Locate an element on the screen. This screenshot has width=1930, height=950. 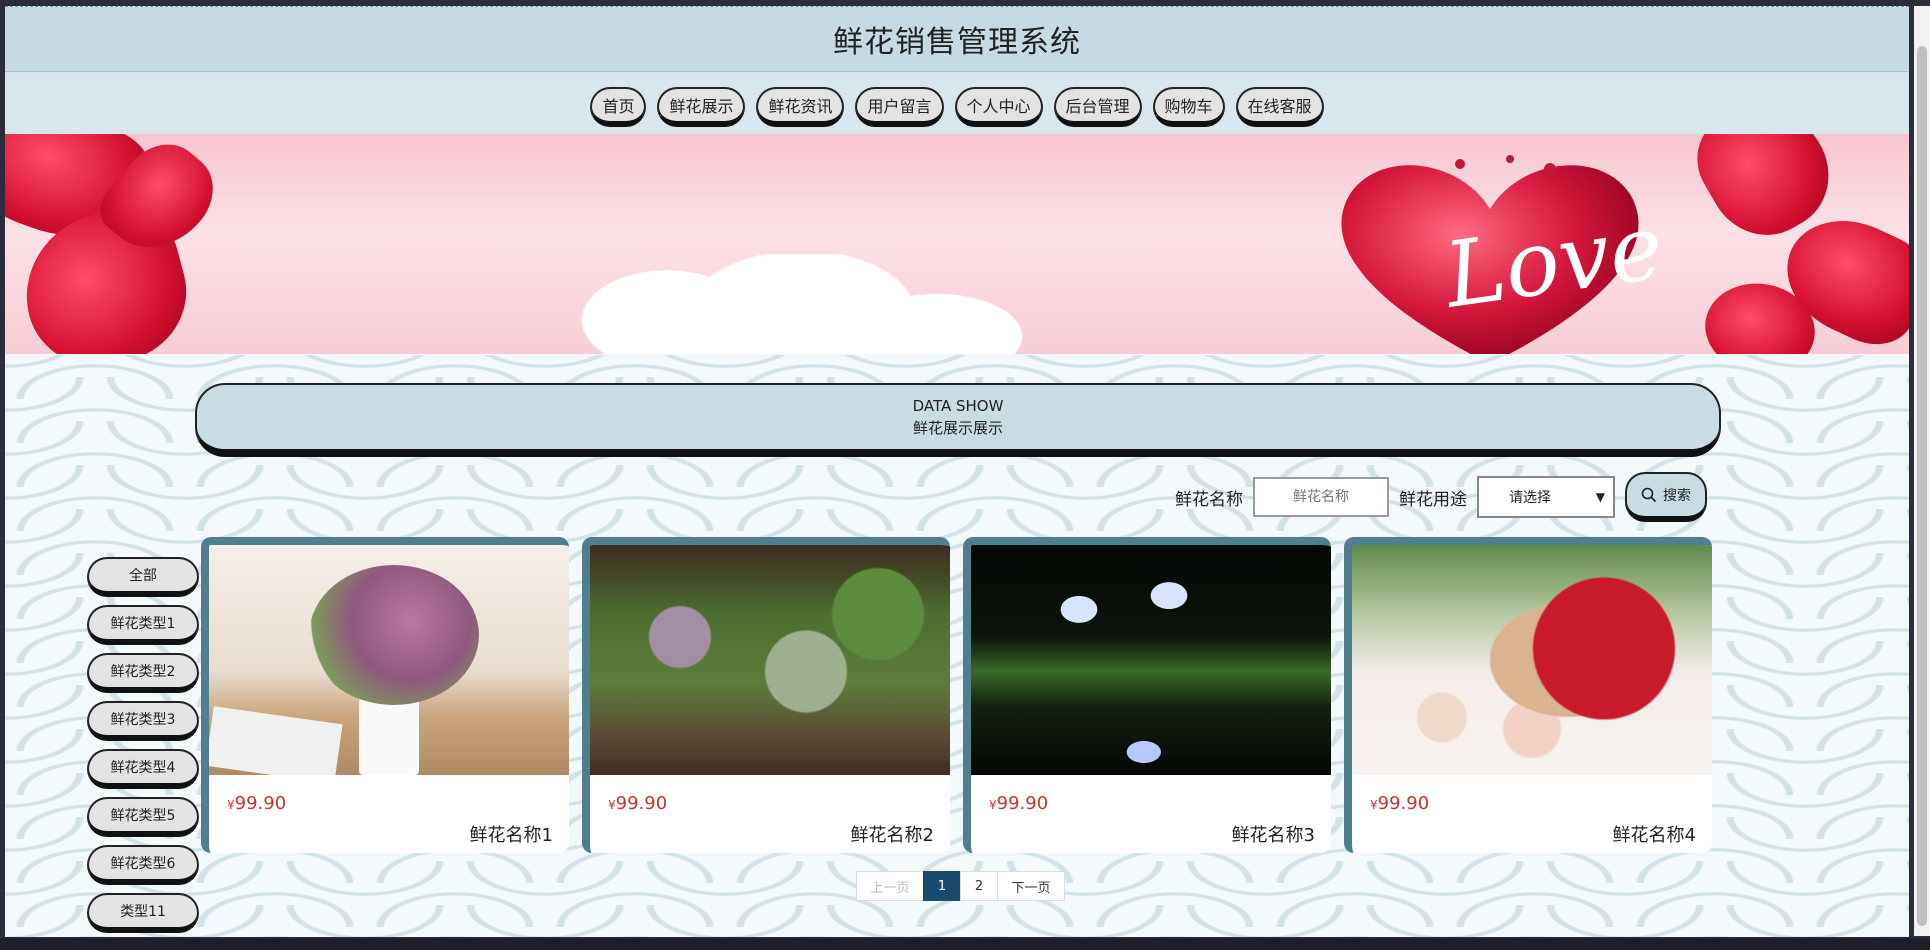
scroll-thumb is located at coordinates (1922, 486).